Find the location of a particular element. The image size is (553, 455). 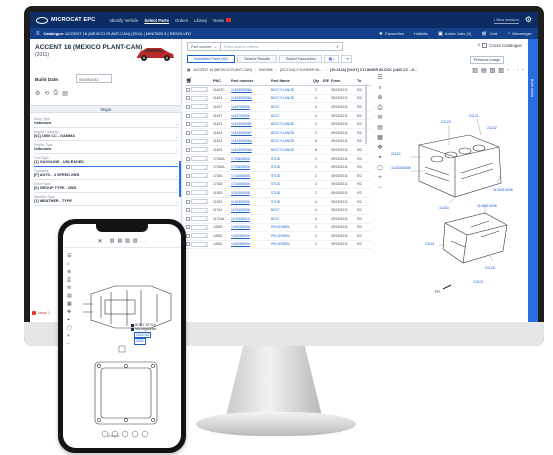

table-row: − +11303 1130308006 STUD 4 09/15/2011 9/2 is located at coordinates (278, 202).